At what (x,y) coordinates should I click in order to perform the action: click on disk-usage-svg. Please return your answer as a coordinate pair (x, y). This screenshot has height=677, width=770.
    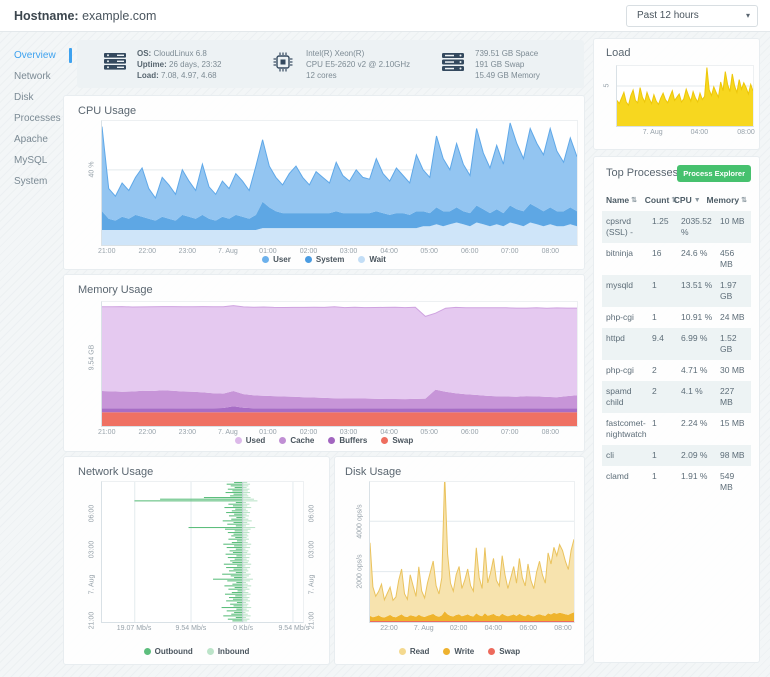
    Looking at the image, I should click on (472, 548).